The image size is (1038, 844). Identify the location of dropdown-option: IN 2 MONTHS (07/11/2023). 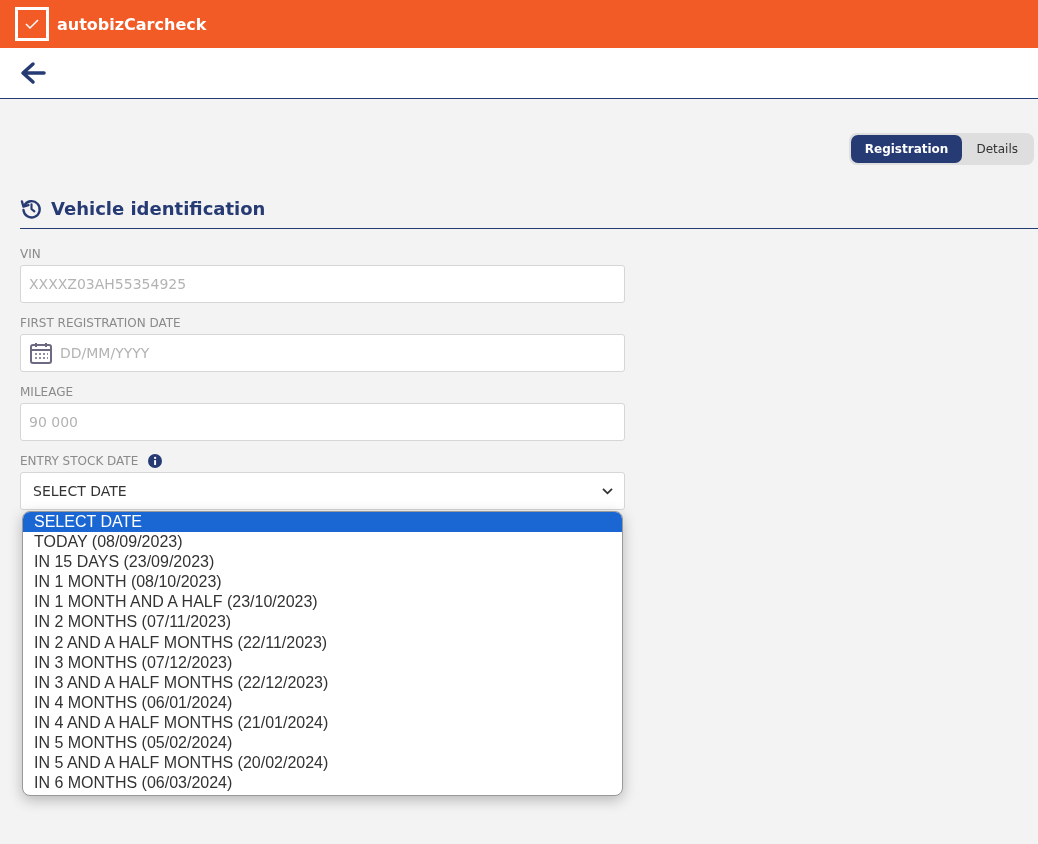
(322, 622).